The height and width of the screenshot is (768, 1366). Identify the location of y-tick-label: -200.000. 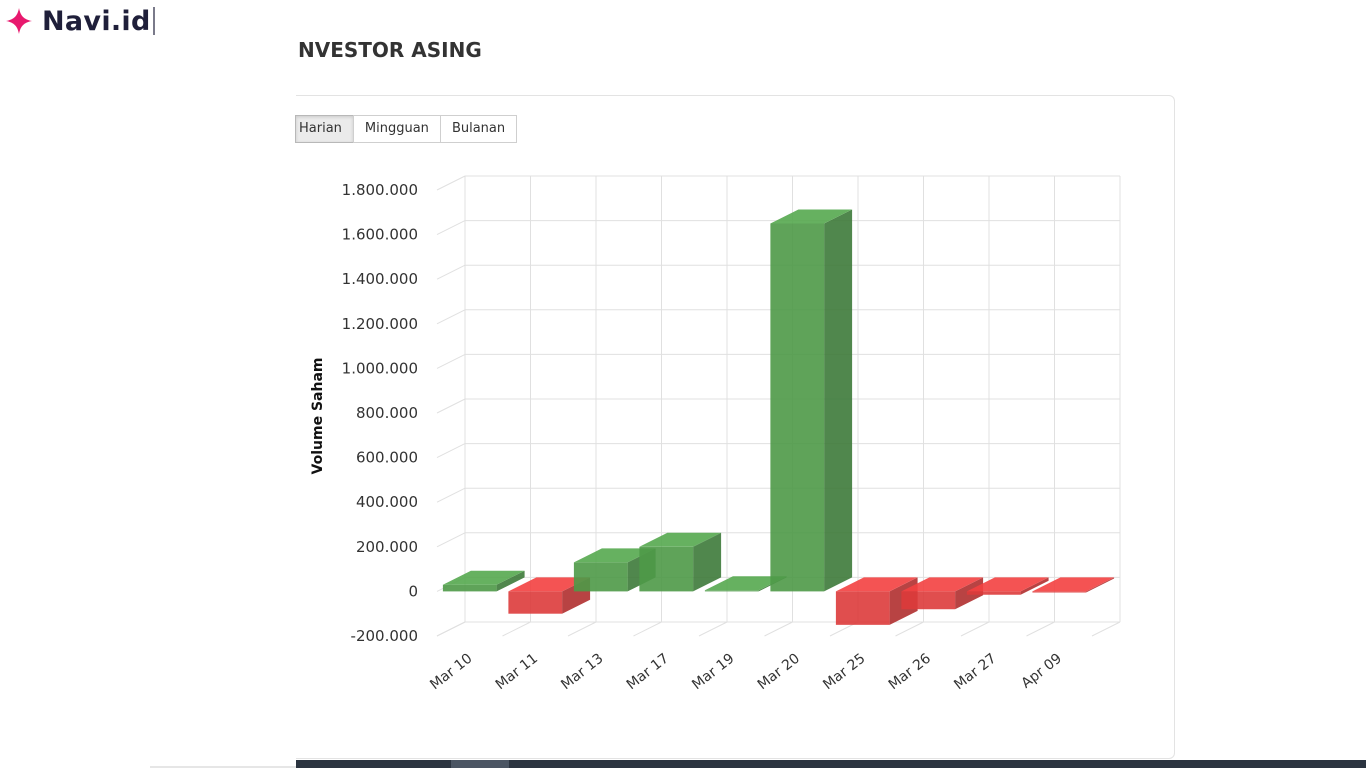
(384, 636).